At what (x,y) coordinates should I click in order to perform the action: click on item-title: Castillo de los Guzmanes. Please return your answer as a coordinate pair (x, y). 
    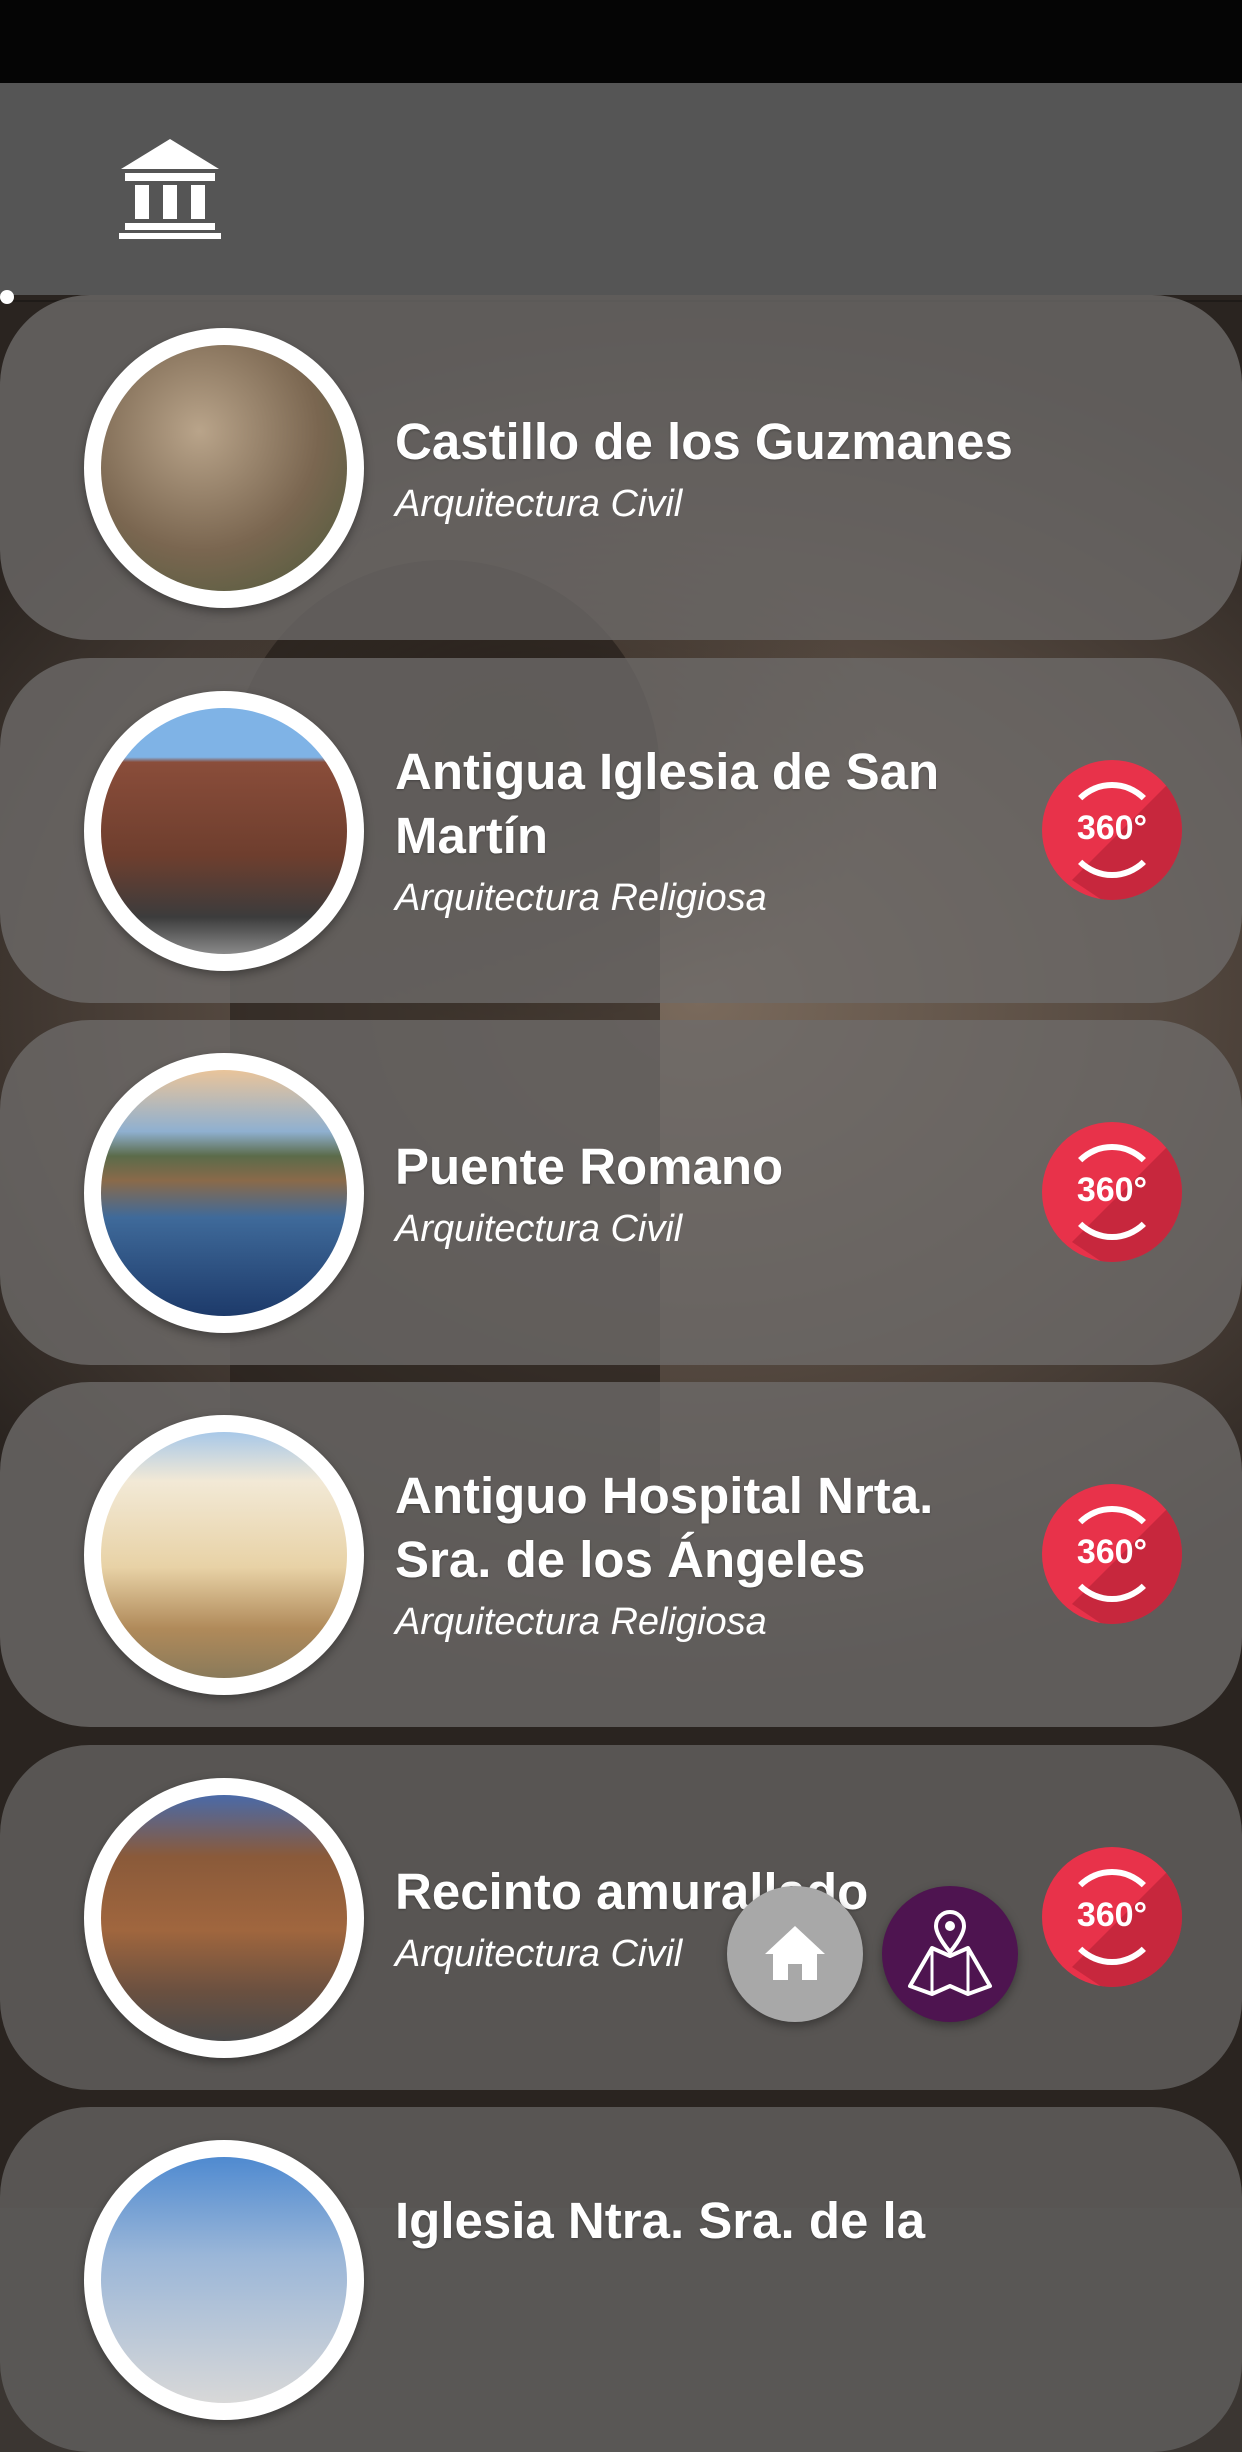
    Looking at the image, I should click on (704, 441).